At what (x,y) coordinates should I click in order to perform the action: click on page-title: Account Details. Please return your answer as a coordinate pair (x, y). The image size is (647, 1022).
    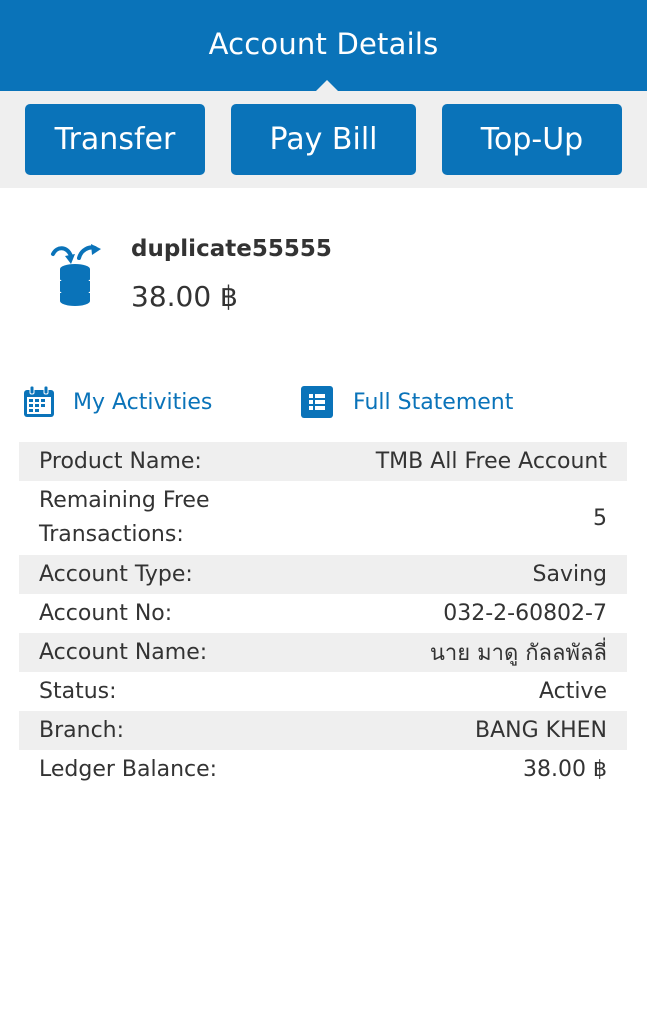
    Looking at the image, I should click on (323, 43).